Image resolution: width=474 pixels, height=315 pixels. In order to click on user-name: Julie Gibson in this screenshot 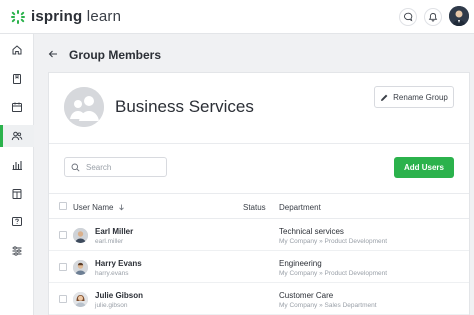, I will do `click(119, 295)`.